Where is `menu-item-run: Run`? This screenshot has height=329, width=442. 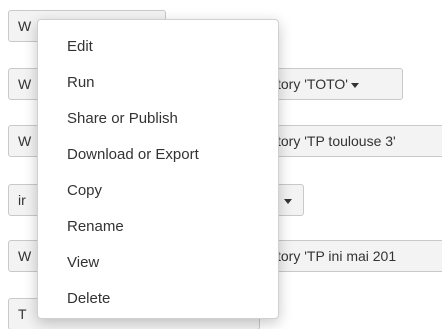
menu-item-run: Run is located at coordinates (158, 86).